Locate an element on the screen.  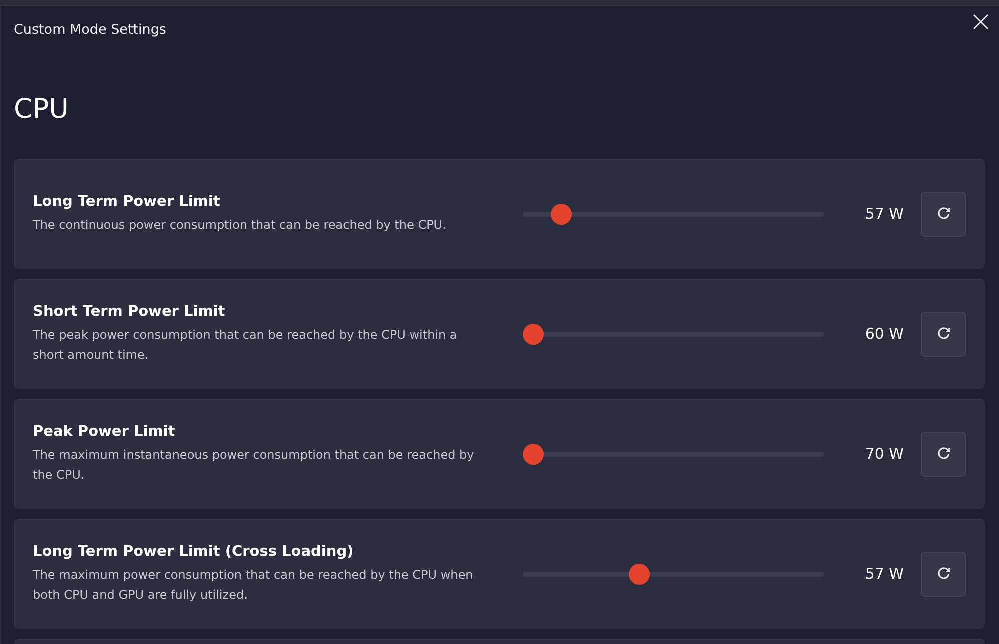
setting-title: Short Term Power Limit is located at coordinates (129, 312).